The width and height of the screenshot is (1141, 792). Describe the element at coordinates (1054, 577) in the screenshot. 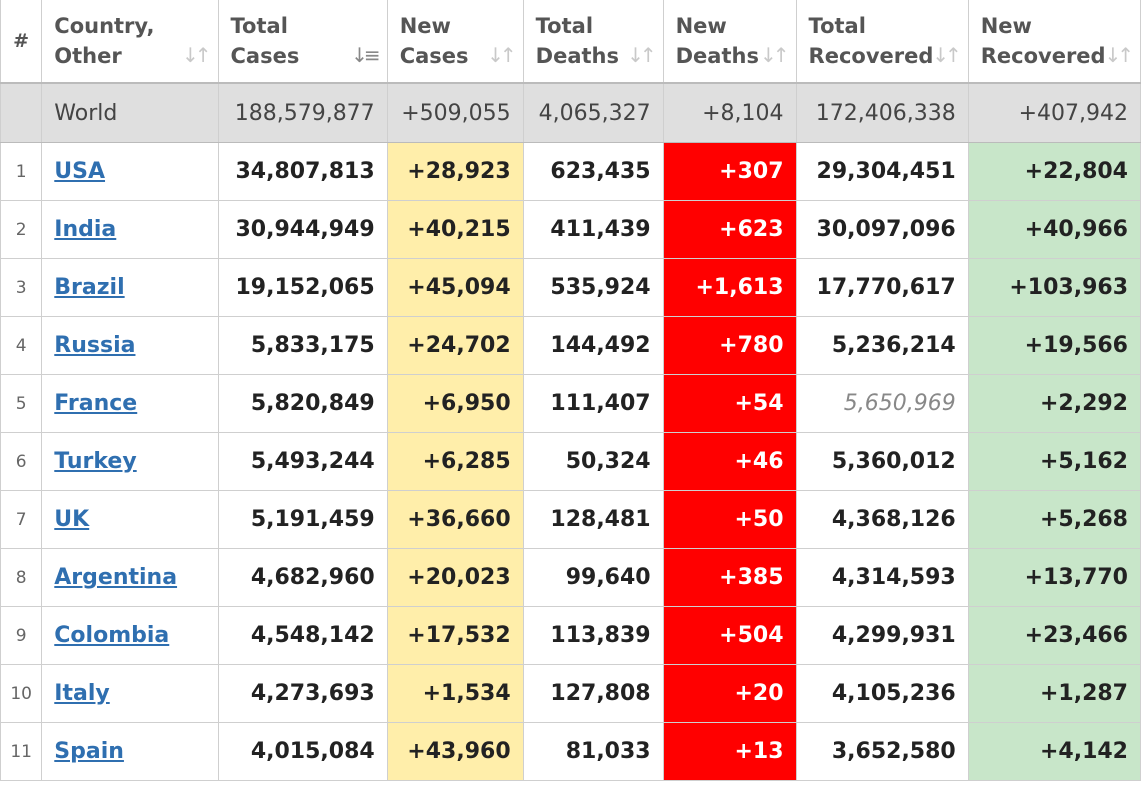

I see `new-recovered-cell: +13,770` at that location.